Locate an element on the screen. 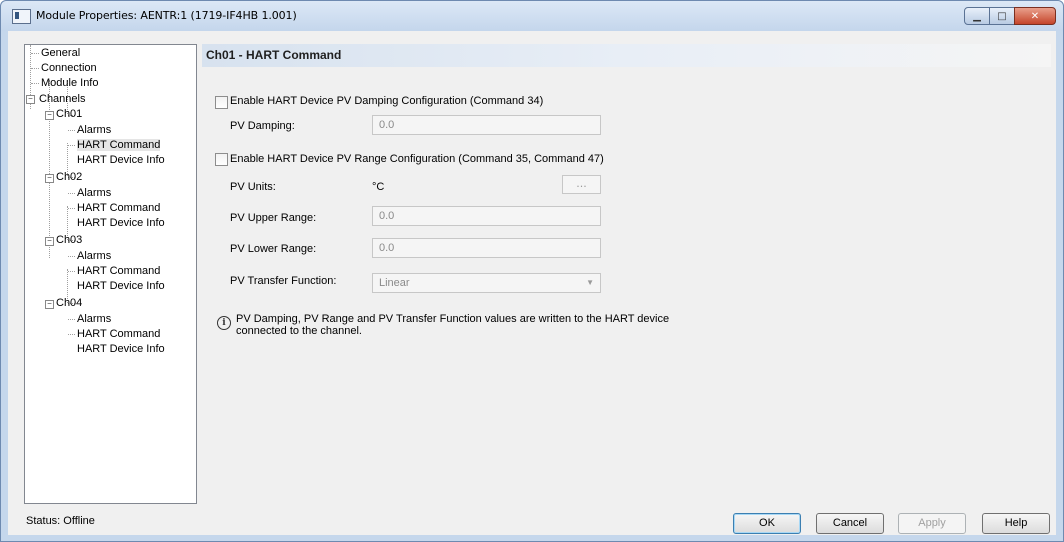  tree-item-ch02: Ch02 is located at coordinates (69, 177).